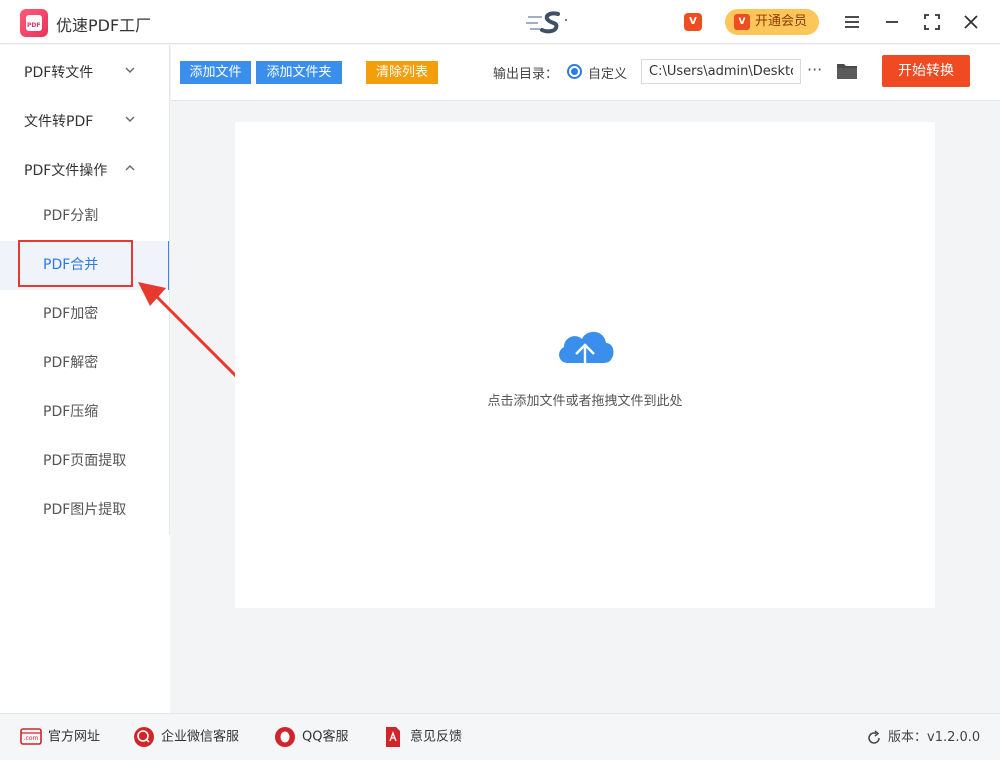 The height and width of the screenshot is (760, 1000). Describe the element at coordinates (58, 72) in the screenshot. I see `nav-group-pdf-to-file: PDF转文件` at that location.